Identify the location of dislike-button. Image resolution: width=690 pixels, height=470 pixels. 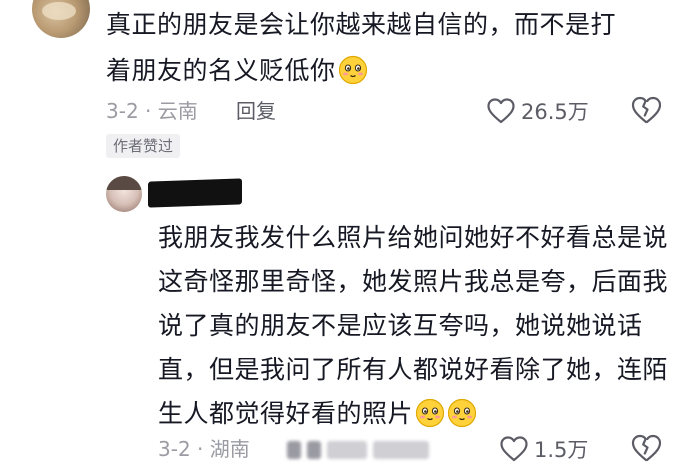
(646, 112).